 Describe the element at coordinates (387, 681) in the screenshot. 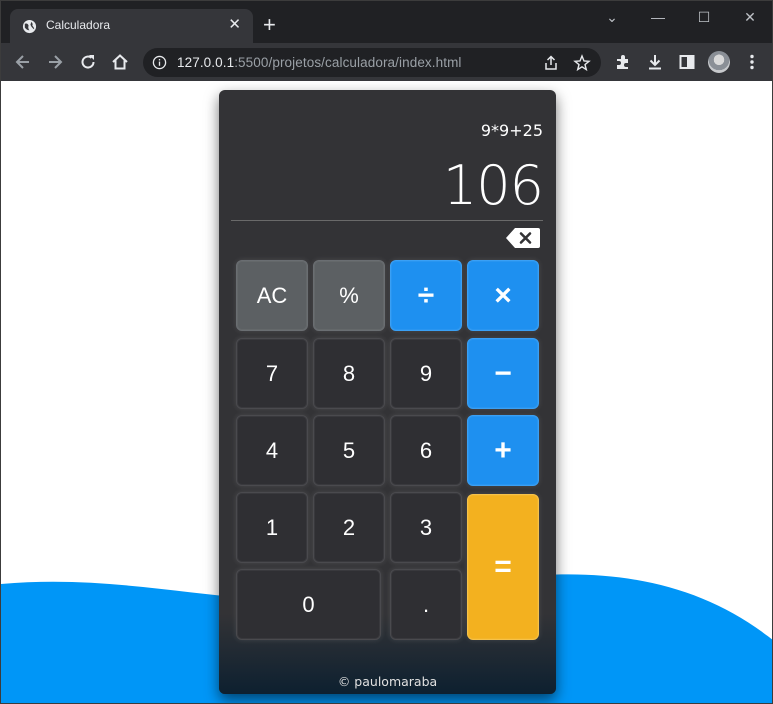

I see `footer-credit: © paulomaraba` at that location.